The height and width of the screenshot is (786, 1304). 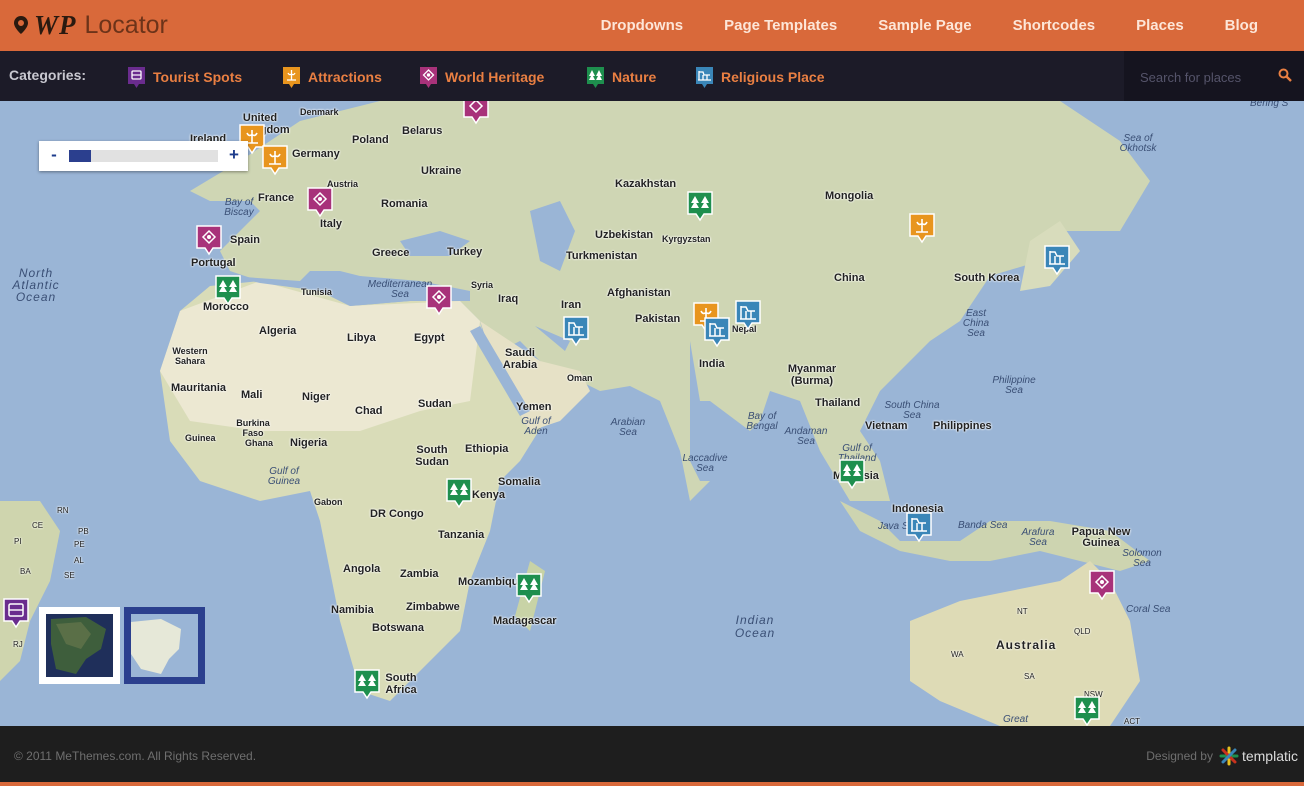 I want to click on designed-by-label: Designed by, so click(x=1179, y=756).